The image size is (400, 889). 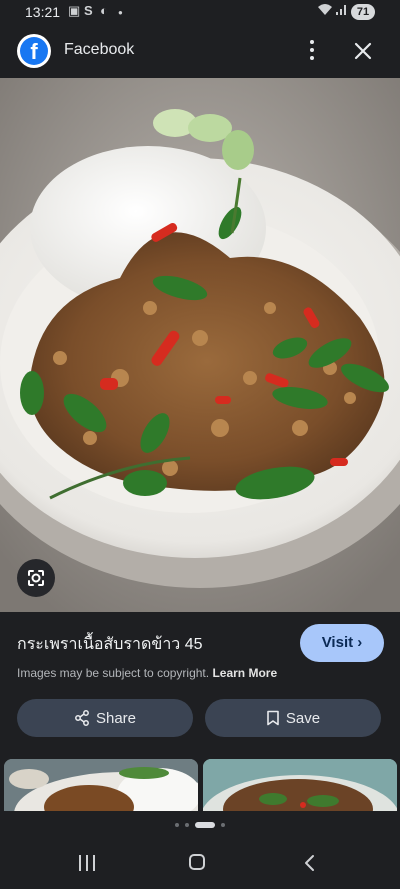 I want to click on status-time: 13:21, so click(x=43, y=12).